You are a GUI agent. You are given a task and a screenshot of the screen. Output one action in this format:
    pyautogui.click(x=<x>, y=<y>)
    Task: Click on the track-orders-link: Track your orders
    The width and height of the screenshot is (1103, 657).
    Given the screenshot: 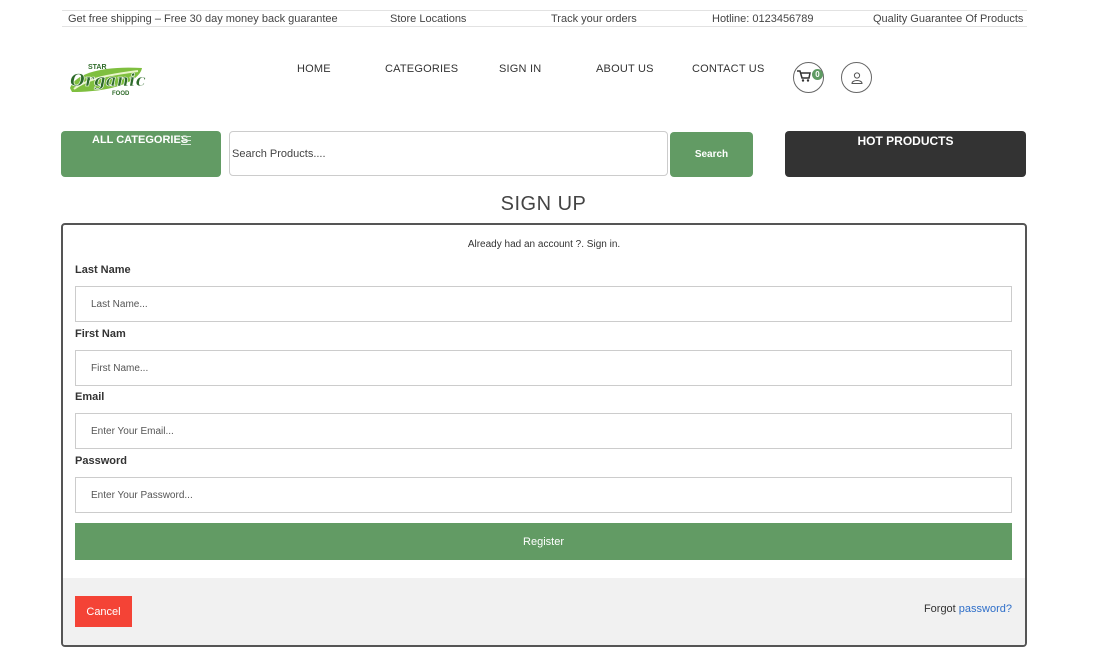 What is the action you would take?
    pyautogui.click(x=594, y=19)
    